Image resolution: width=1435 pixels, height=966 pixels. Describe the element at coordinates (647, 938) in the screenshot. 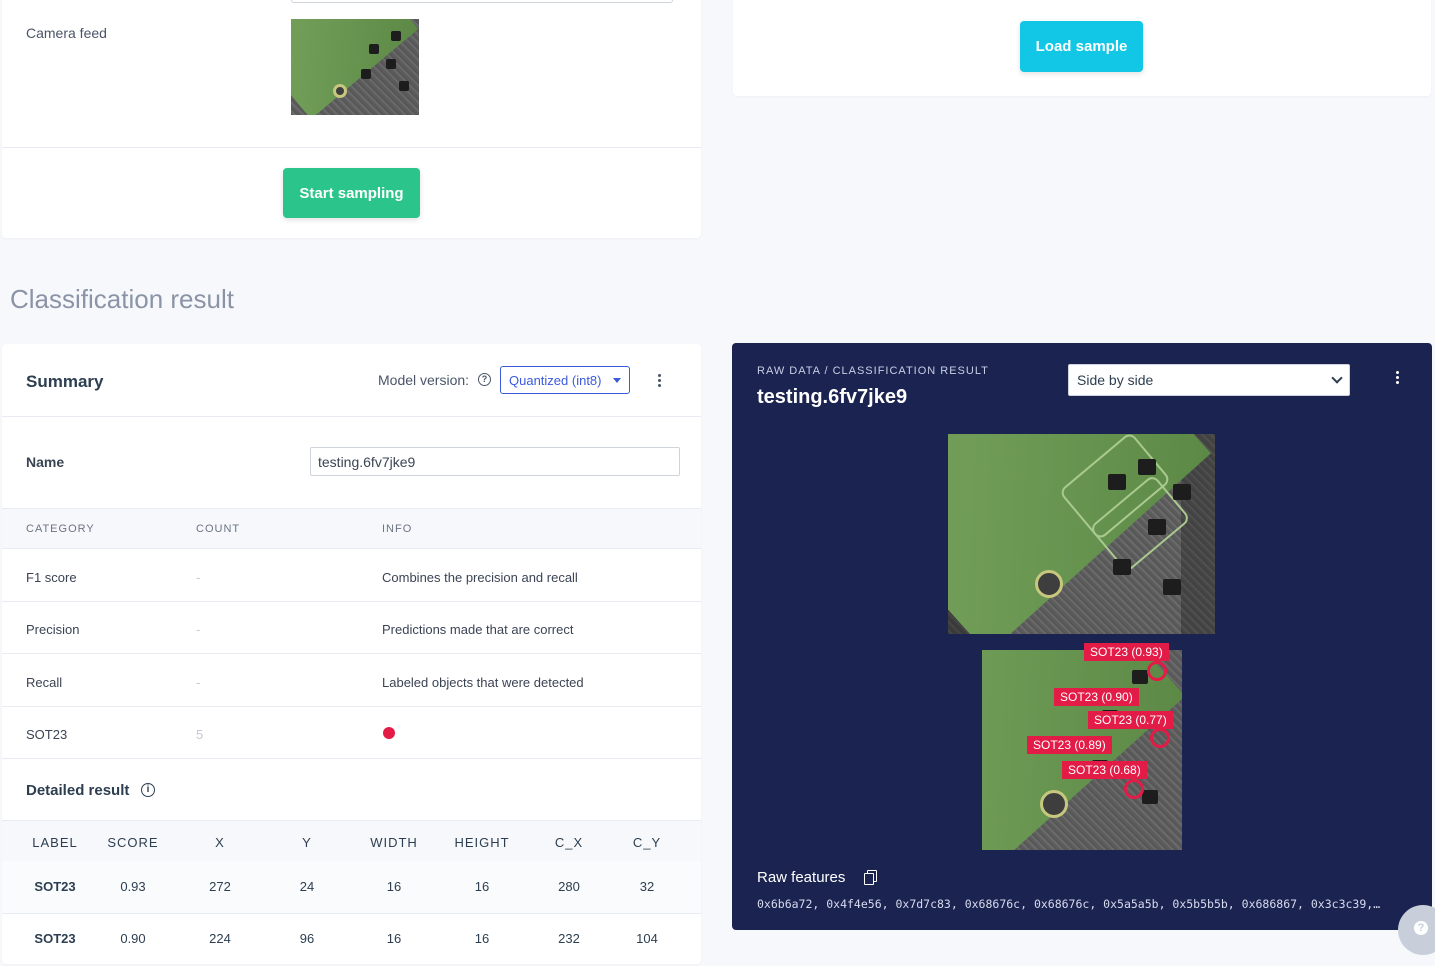

I see `cy-cell: 104` at that location.